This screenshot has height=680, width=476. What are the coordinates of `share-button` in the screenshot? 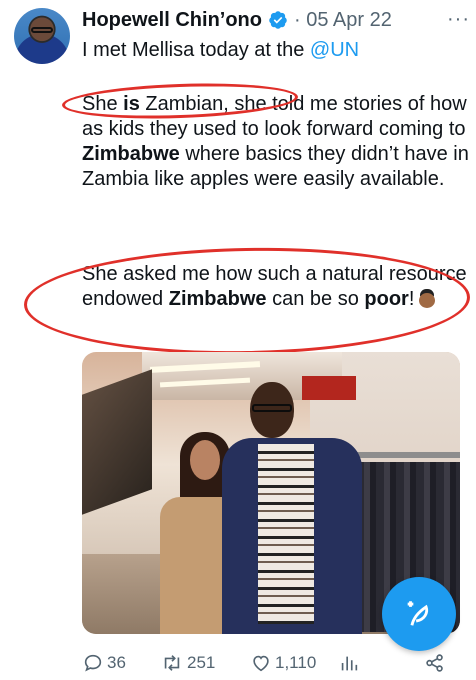 It's located at (436, 663).